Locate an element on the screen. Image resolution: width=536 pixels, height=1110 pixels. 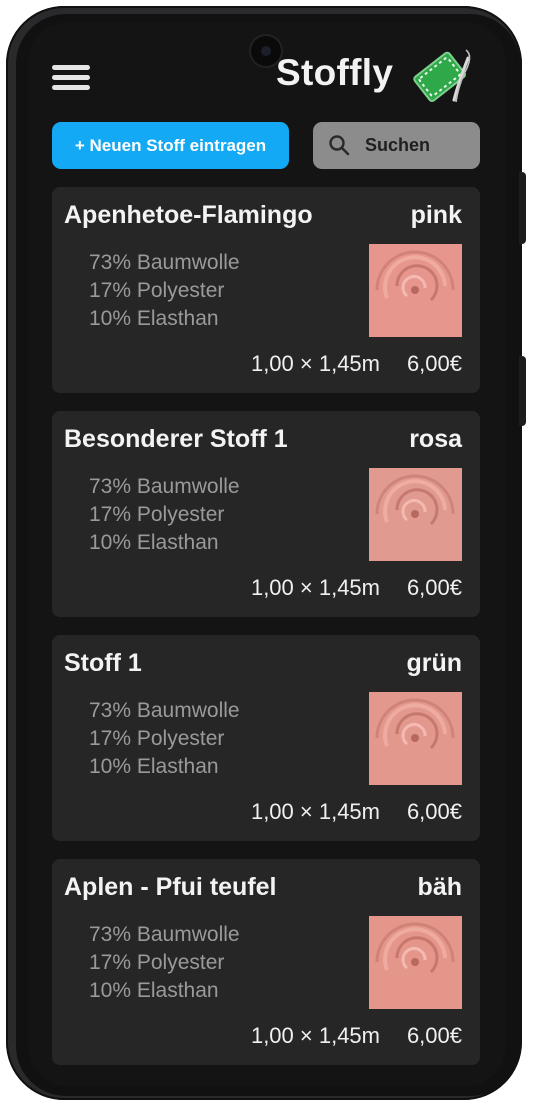
fabric-color: pink is located at coordinates (436, 215).